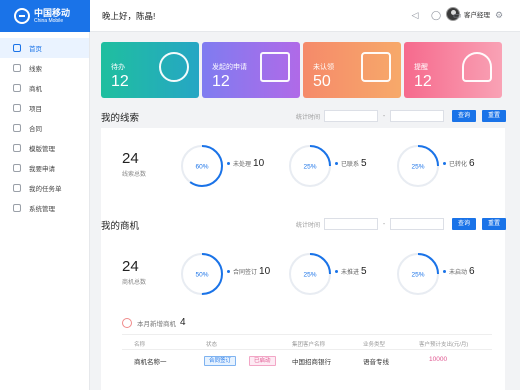 The height and width of the screenshot is (390, 520). I want to click on opps-reset-button: 重置, so click(494, 224).